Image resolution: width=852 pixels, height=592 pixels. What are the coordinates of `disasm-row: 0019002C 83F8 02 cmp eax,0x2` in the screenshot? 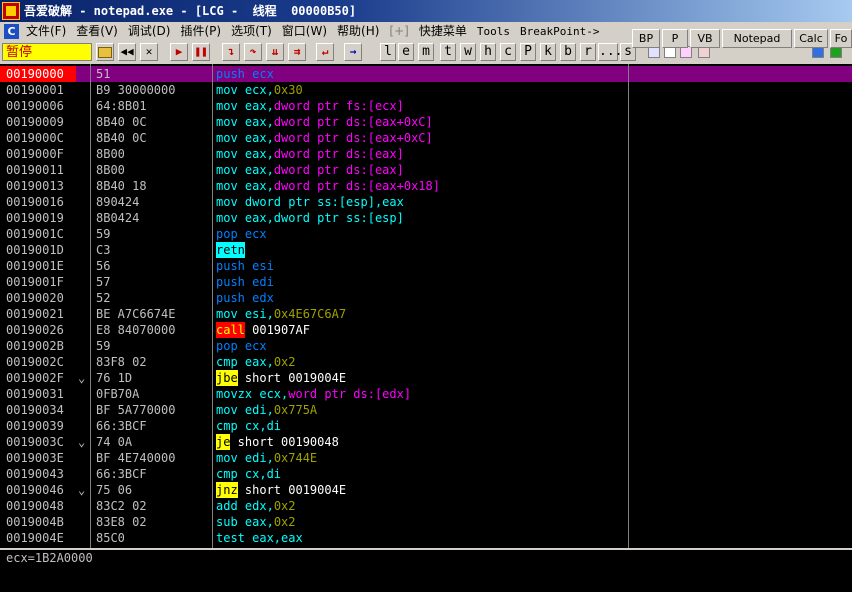 It's located at (426, 362).